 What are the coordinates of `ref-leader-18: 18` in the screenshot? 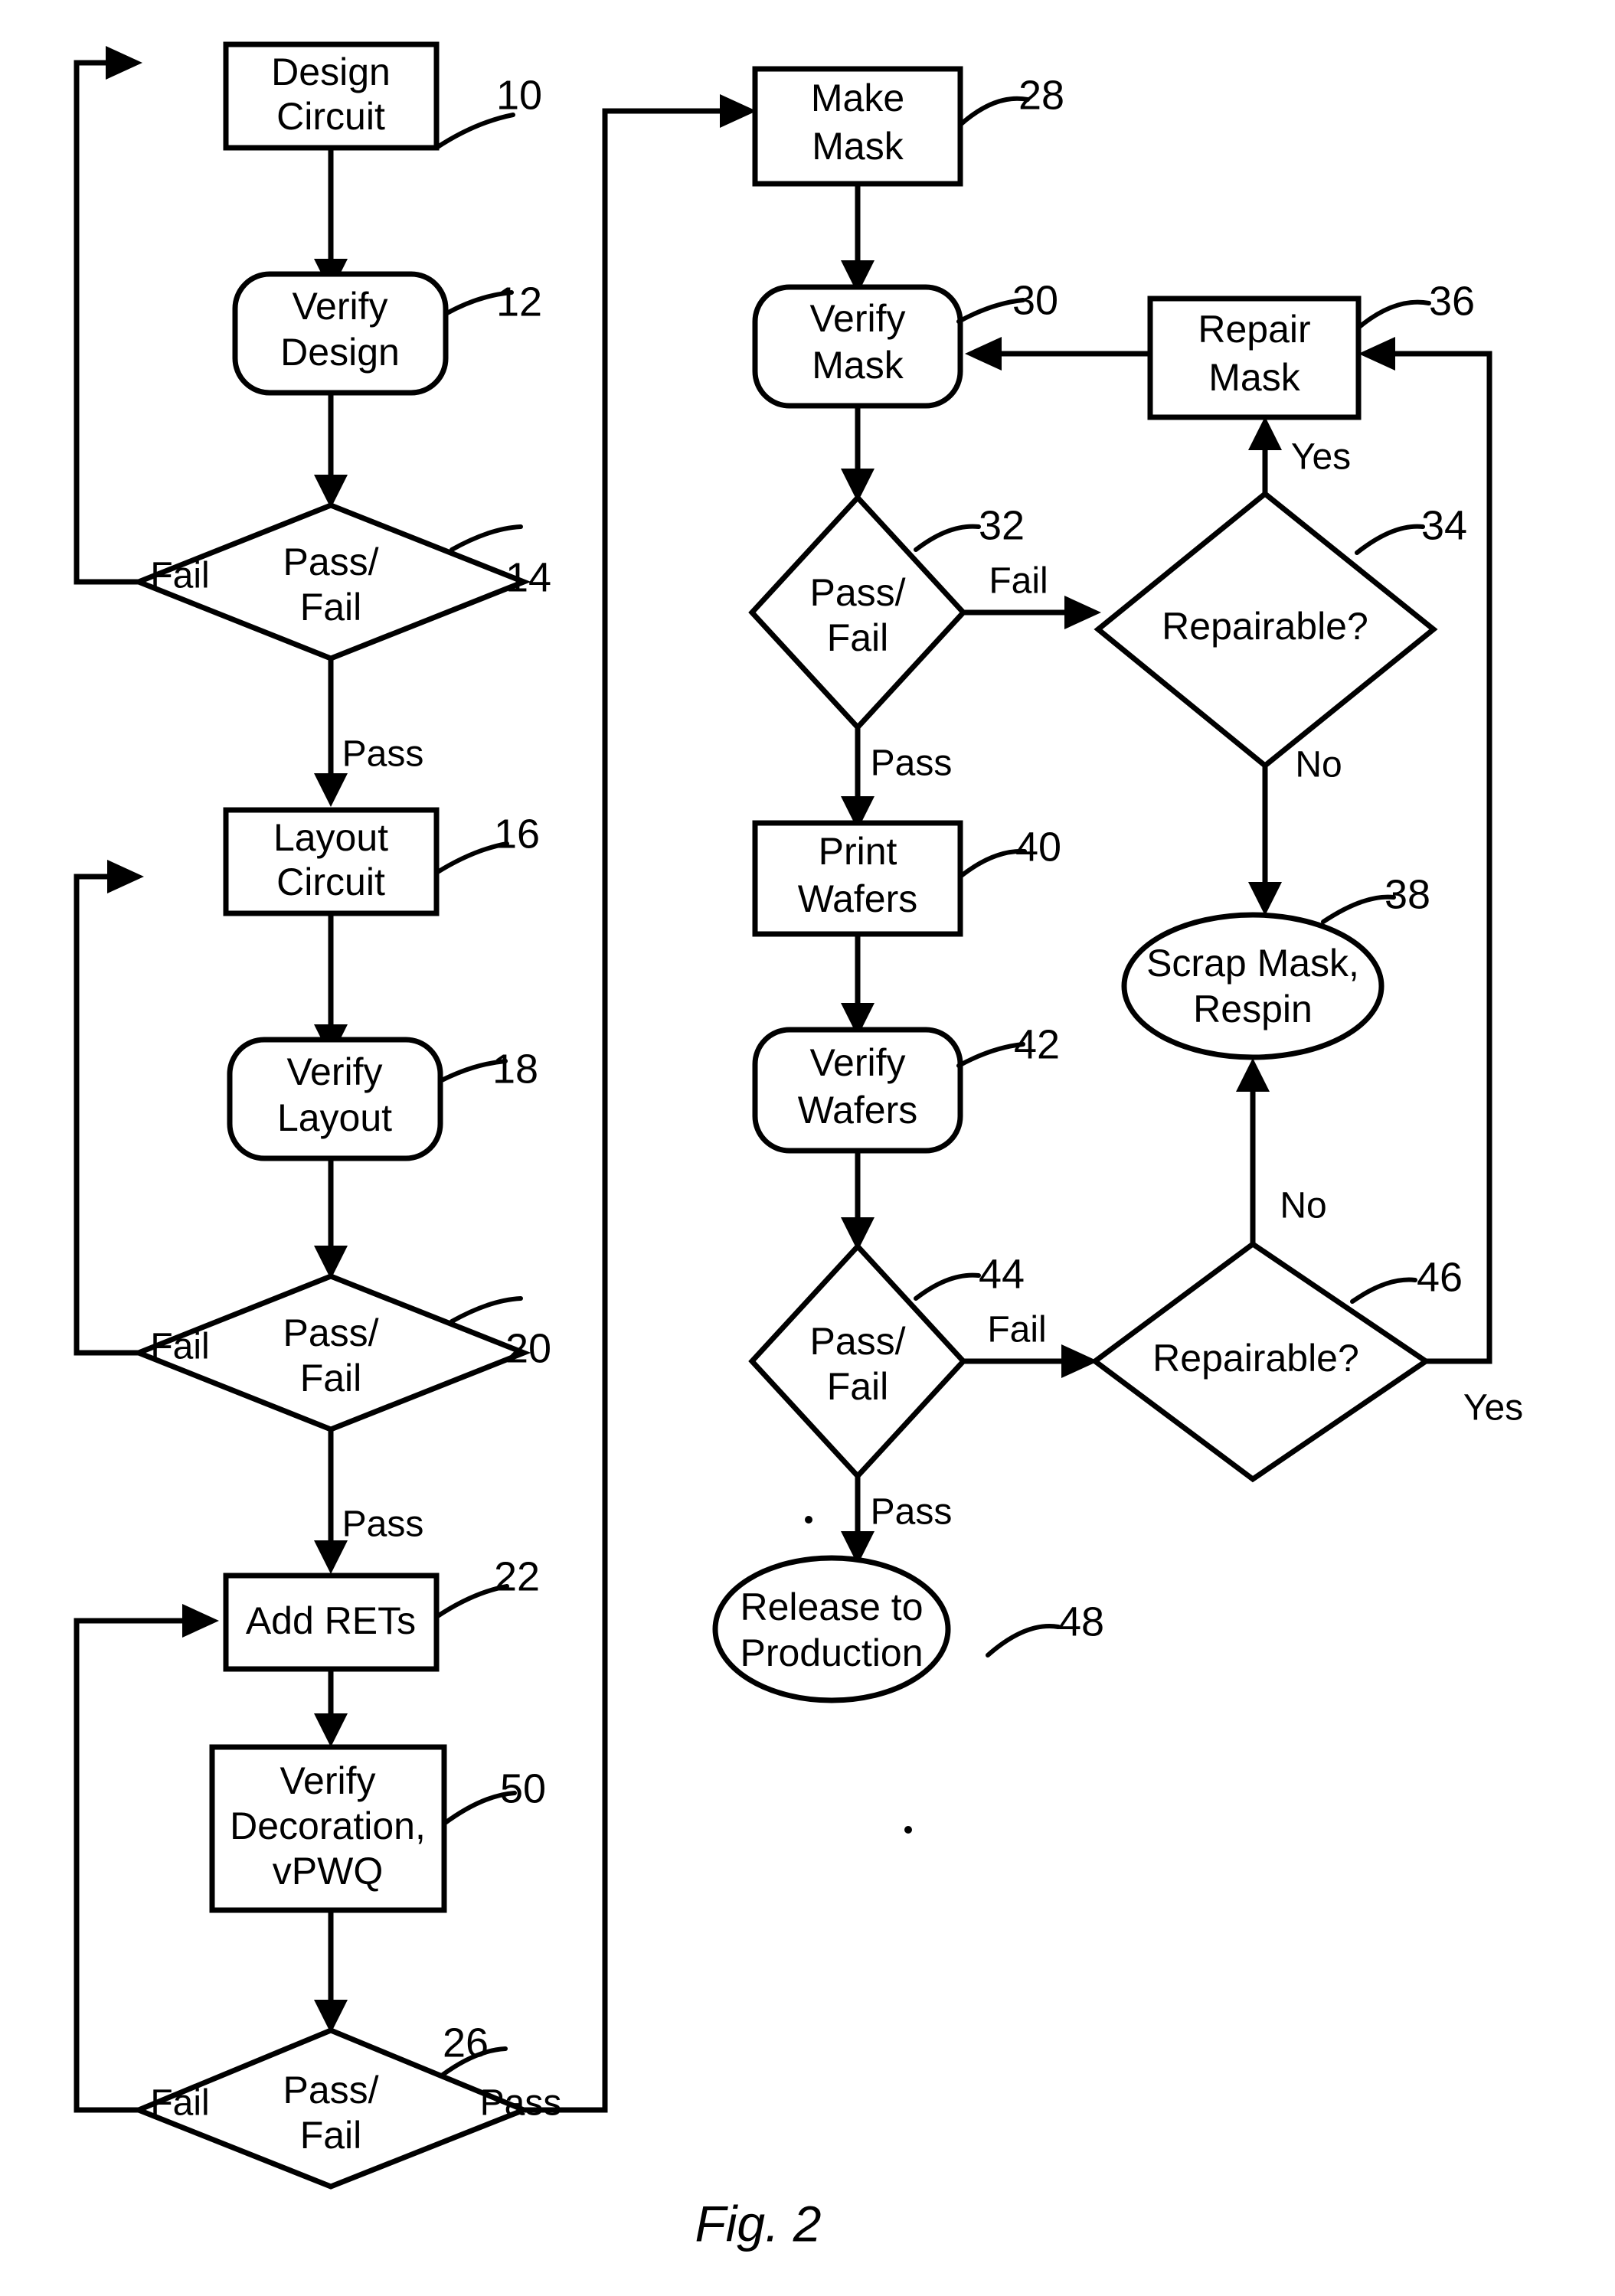 It's located at (488, 1069).